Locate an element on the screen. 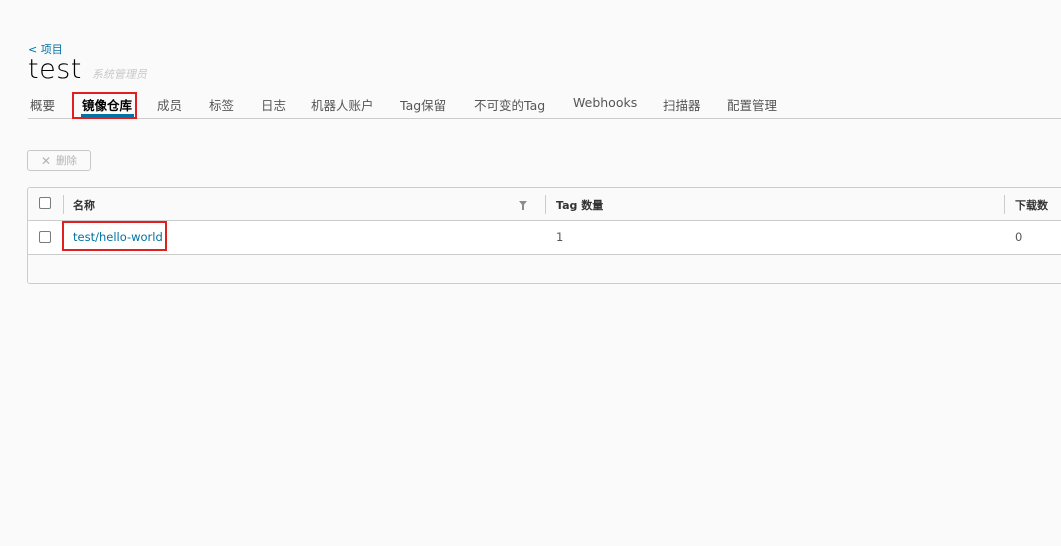 This screenshot has width=1061, height=546. repository-name-link: test/hello-world is located at coordinates (118, 237).